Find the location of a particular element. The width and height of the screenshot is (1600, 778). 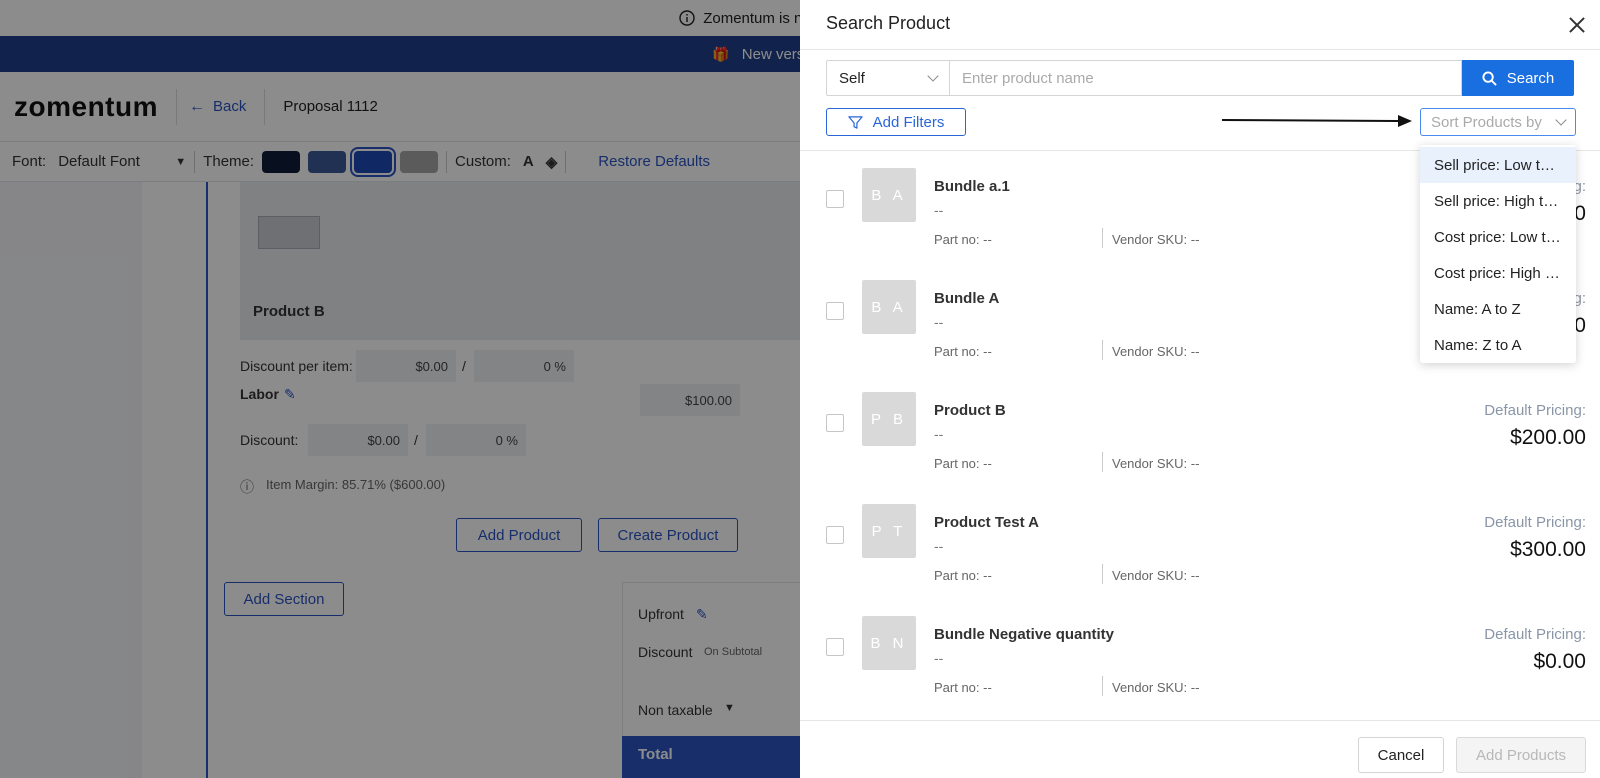

search-button: Search is located at coordinates (1518, 78).